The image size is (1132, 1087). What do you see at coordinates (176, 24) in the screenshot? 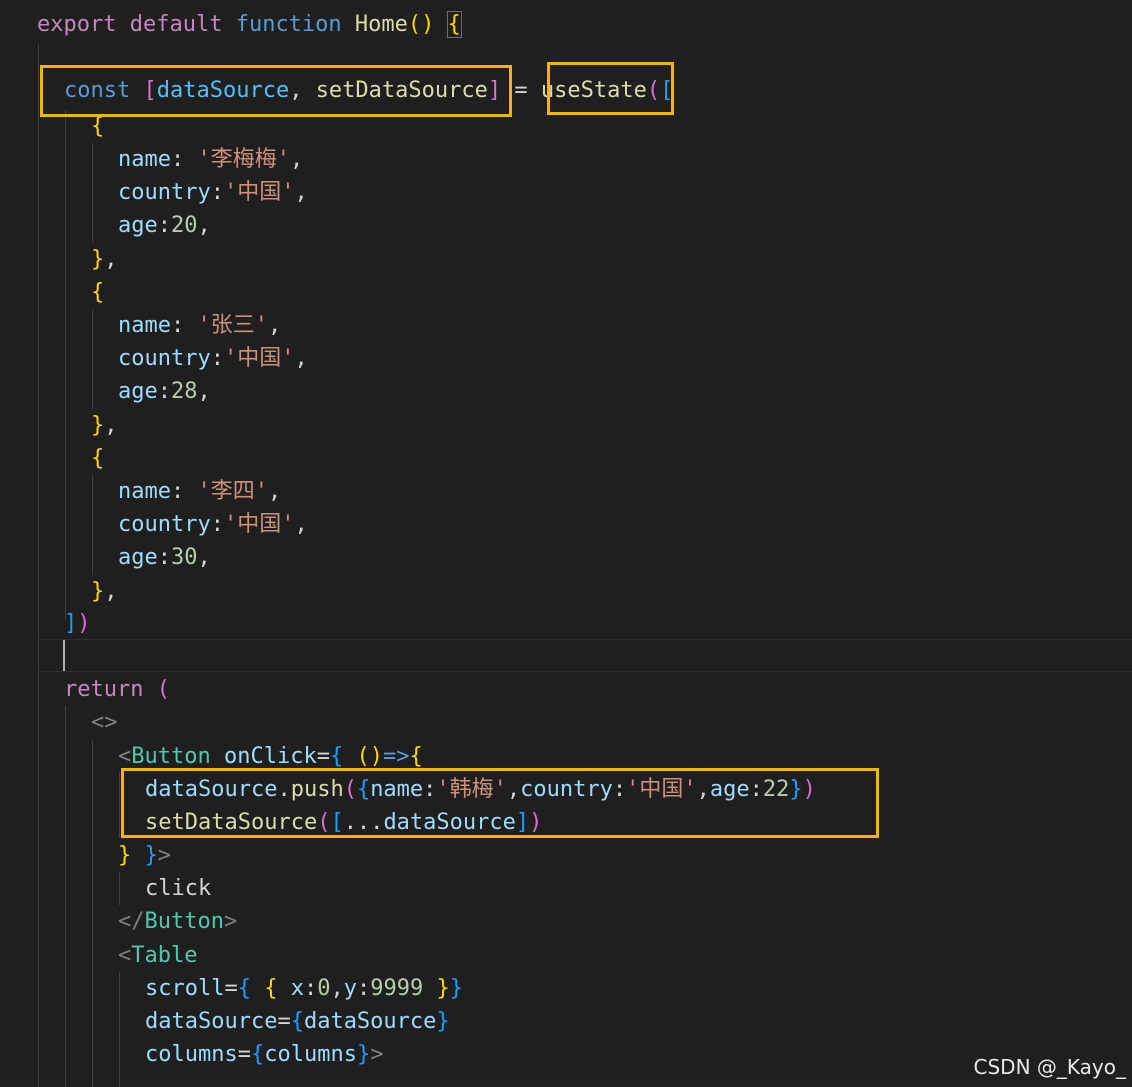
I see `keyword: default` at bounding box center [176, 24].